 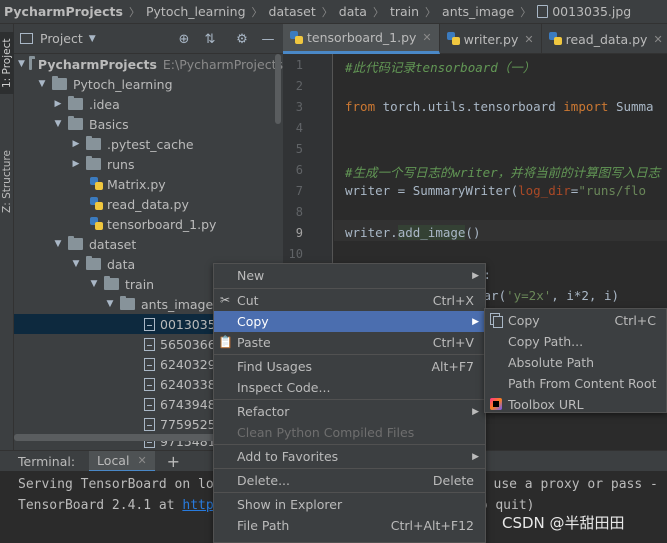 What do you see at coordinates (184, 40) in the screenshot?
I see `locate-icon: ⊕` at bounding box center [184, 40].